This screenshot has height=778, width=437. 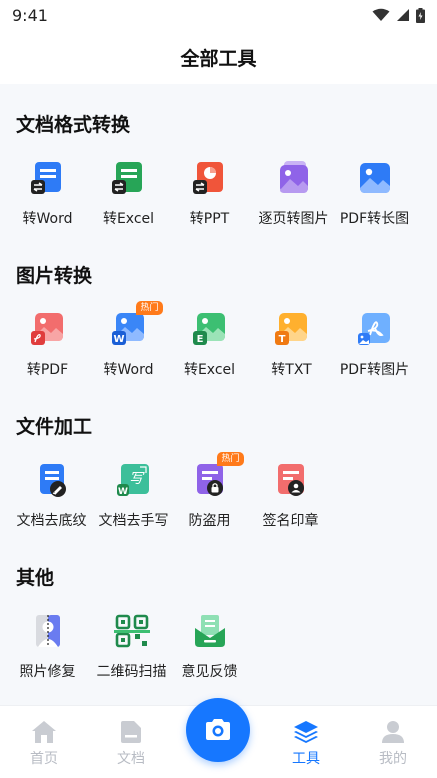 I want to click on tool-pdf-to-image: PDF转图片, so click(x=374, y=344).